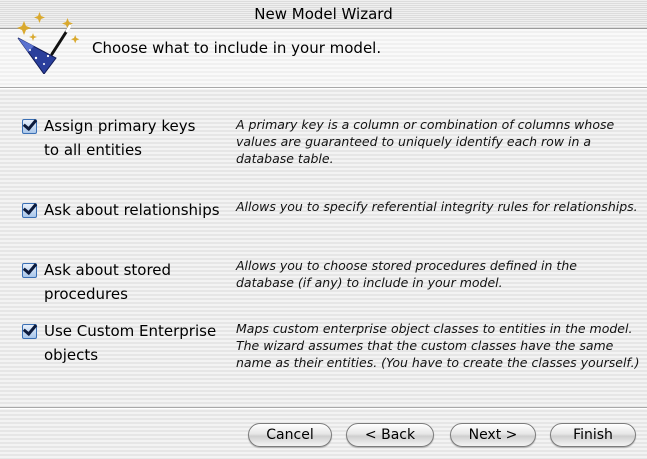 The height and width of the screenshot is (459, 647). Describe the element at coordinates (493, 435) in the screenshot. I see `next-button: Next >` at that location.